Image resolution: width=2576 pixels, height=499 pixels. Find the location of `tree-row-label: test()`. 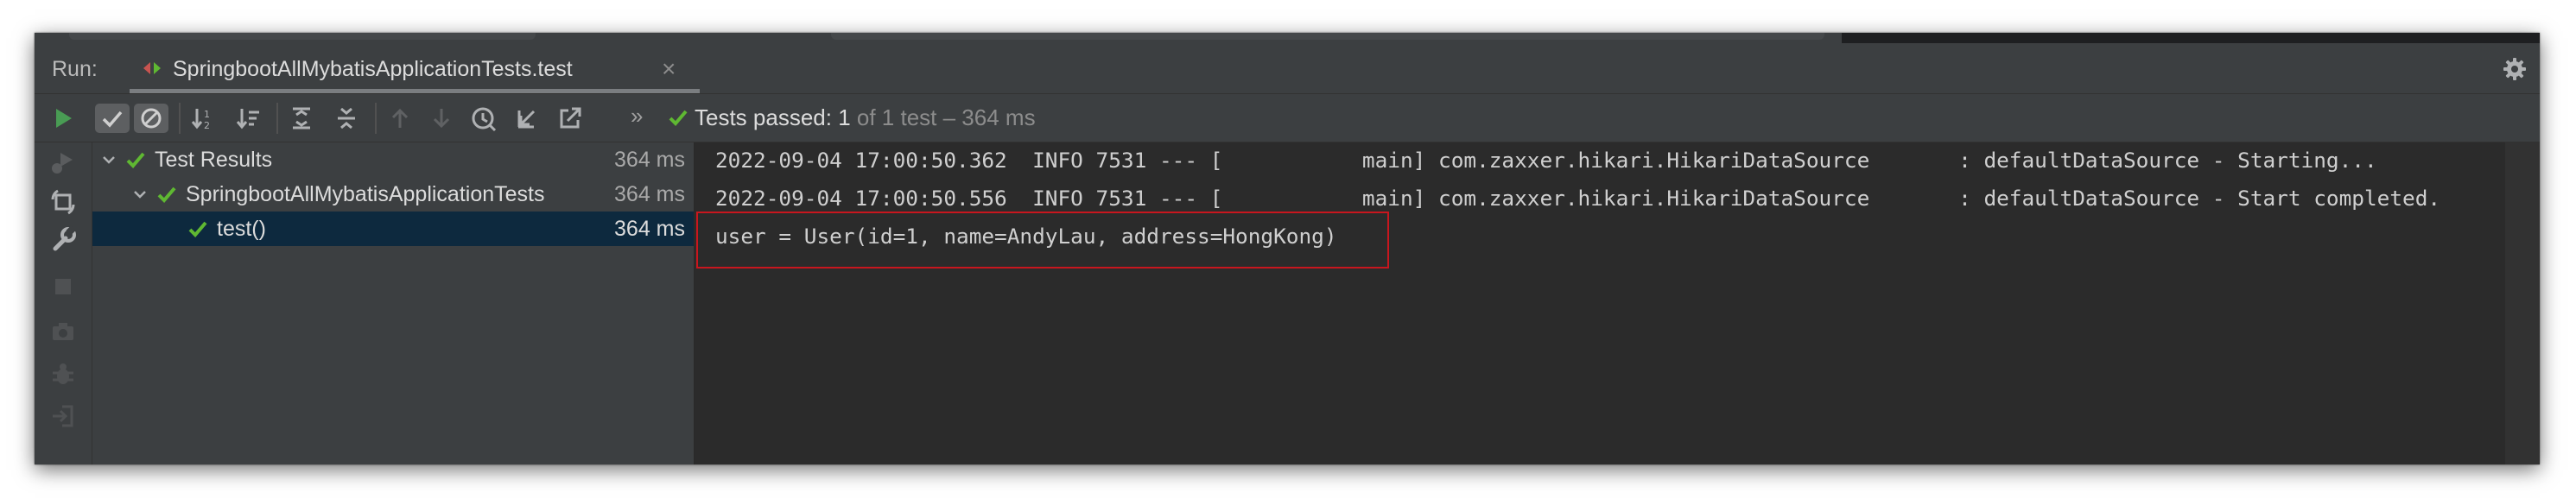

tree-row-label: test() is located at coordinates (241, 229).